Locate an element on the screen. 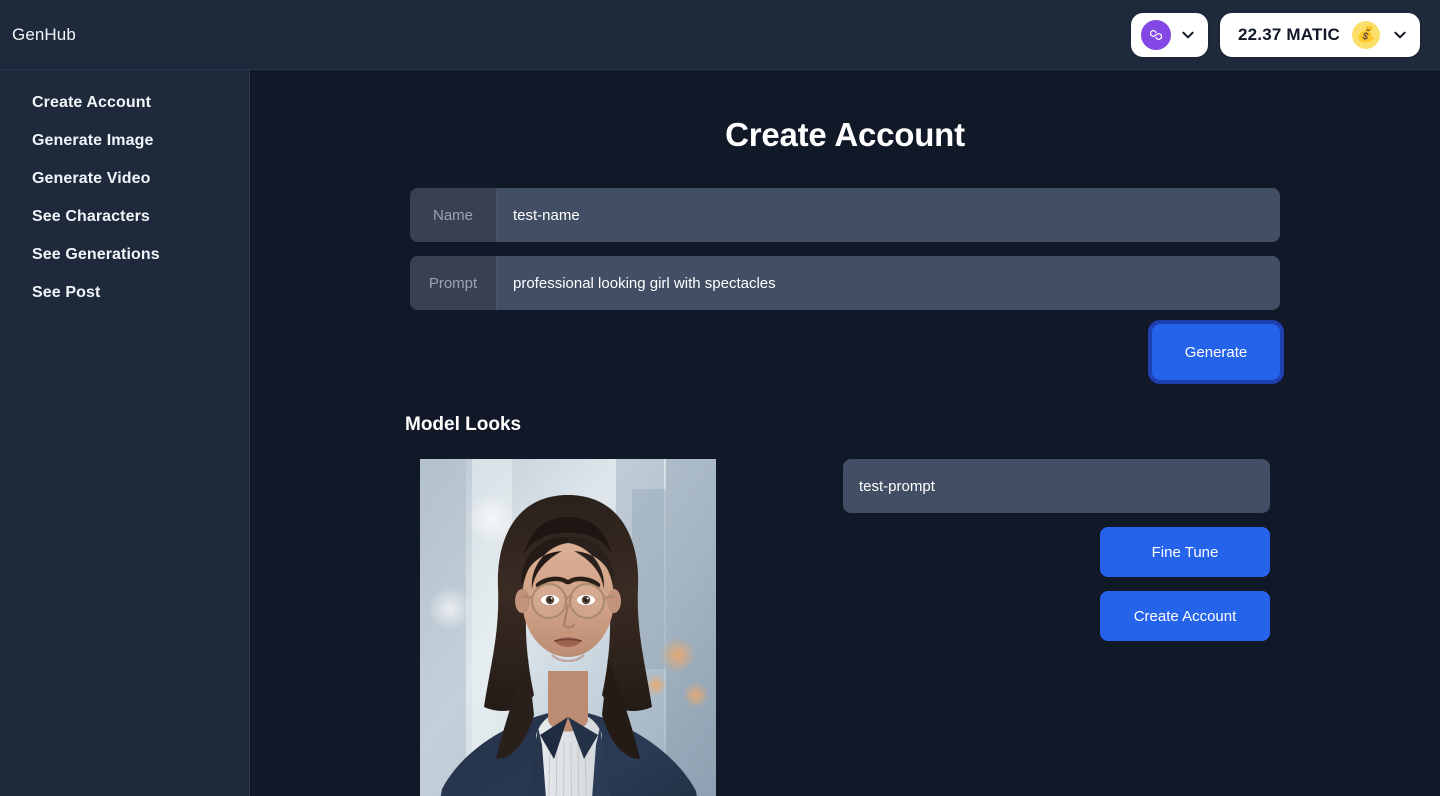 This screenshot has width=1440, height=796. wallet-balance-button: 22.37 MATIC 💰 is located at coordinates (1319, 34).